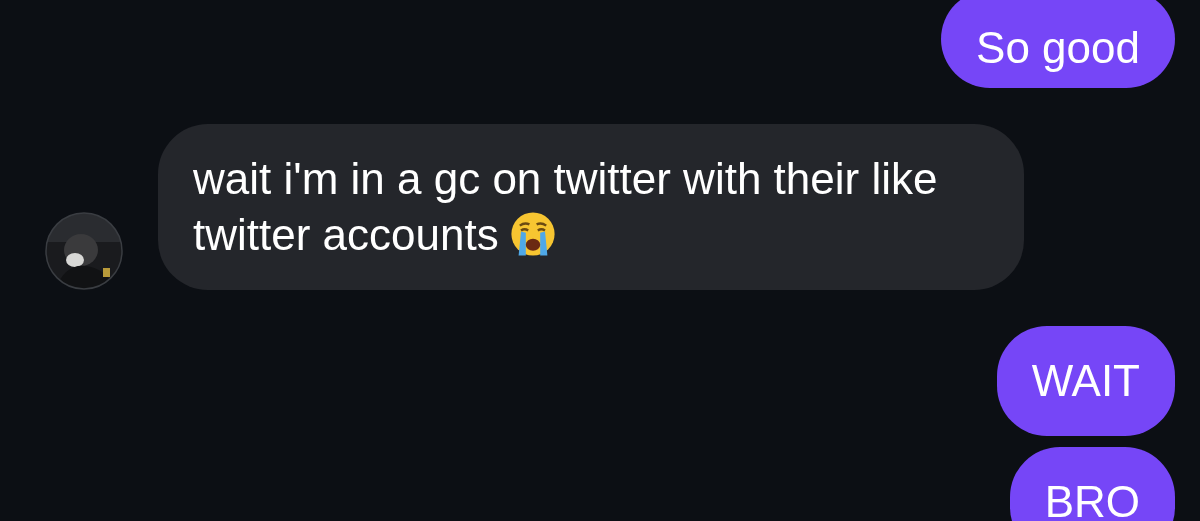 The image size is (1200, 521). Describe the element at coordinates (1085, 381) in the screenshot. I see `message-bubble: WAIT` at that location.